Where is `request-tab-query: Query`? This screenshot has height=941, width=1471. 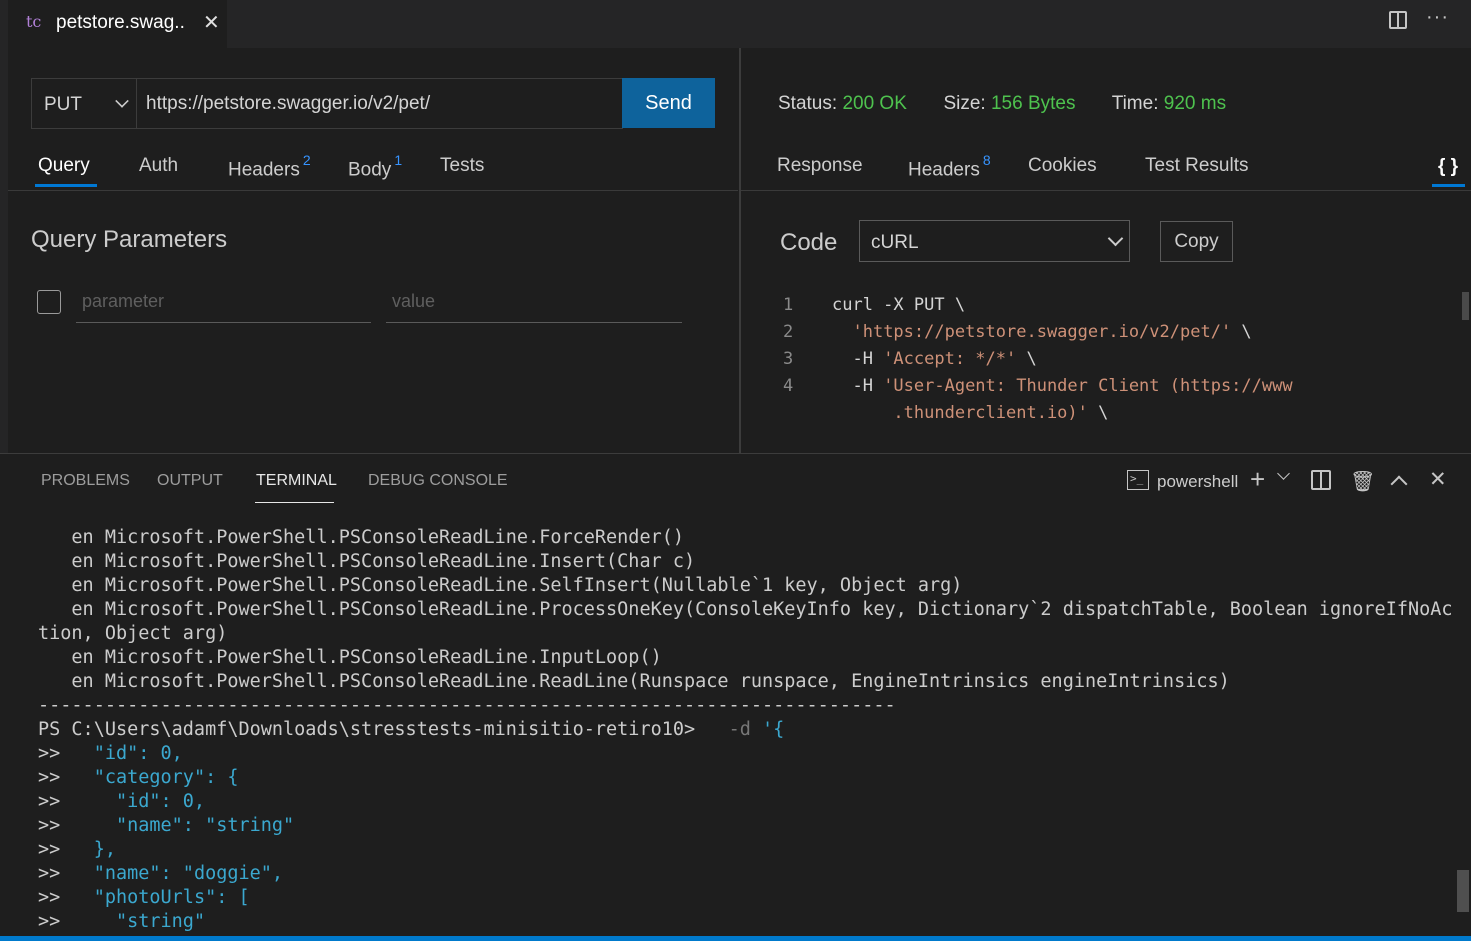
request-tab-query: Query is located at coordinates (64, 166).